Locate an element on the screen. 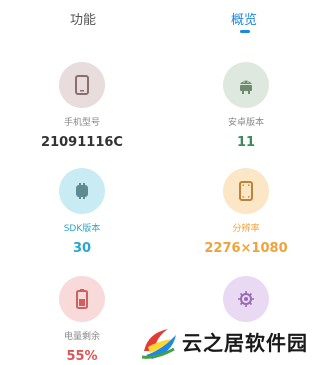  screen-icon is located at coordinates (246, 191).